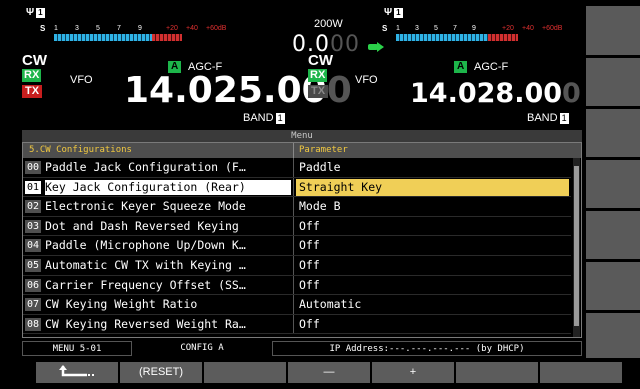  I want to click on main-band-label: BAND, so click(258, 118).